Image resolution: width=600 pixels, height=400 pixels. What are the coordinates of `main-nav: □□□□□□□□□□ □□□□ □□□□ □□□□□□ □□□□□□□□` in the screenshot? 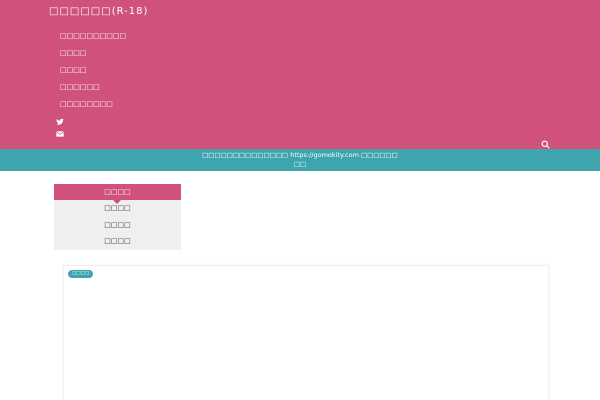 It's located at (160, 73).